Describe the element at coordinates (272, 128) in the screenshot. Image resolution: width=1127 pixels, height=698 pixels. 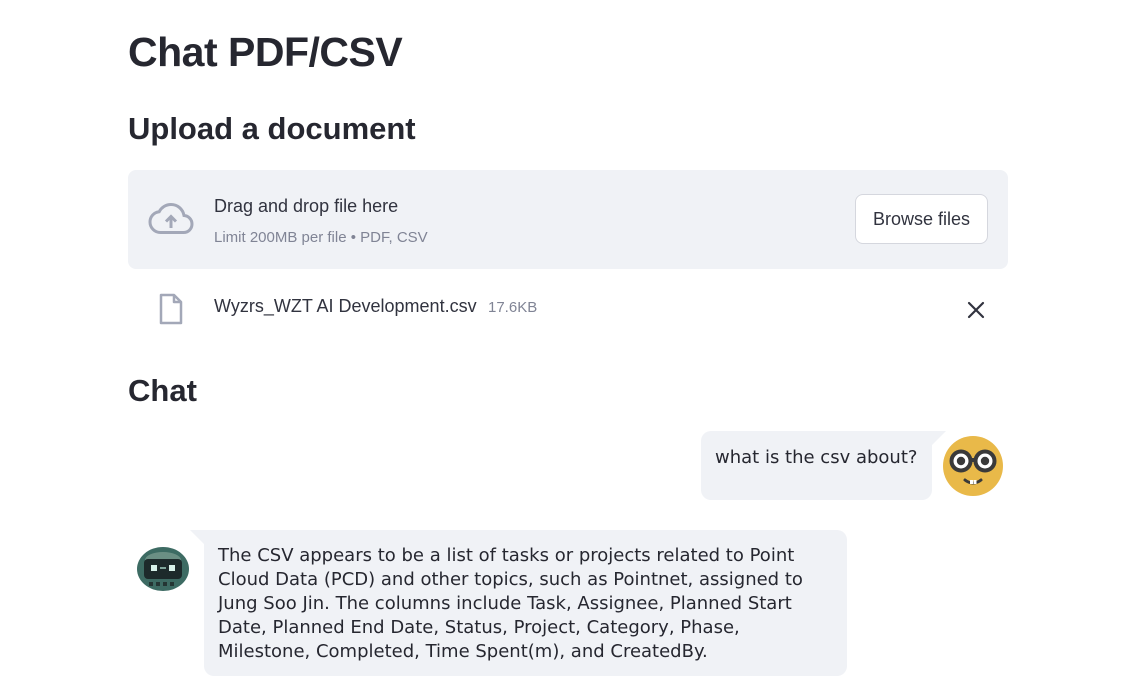
I see `upload-heading: Upload a document` at that location.